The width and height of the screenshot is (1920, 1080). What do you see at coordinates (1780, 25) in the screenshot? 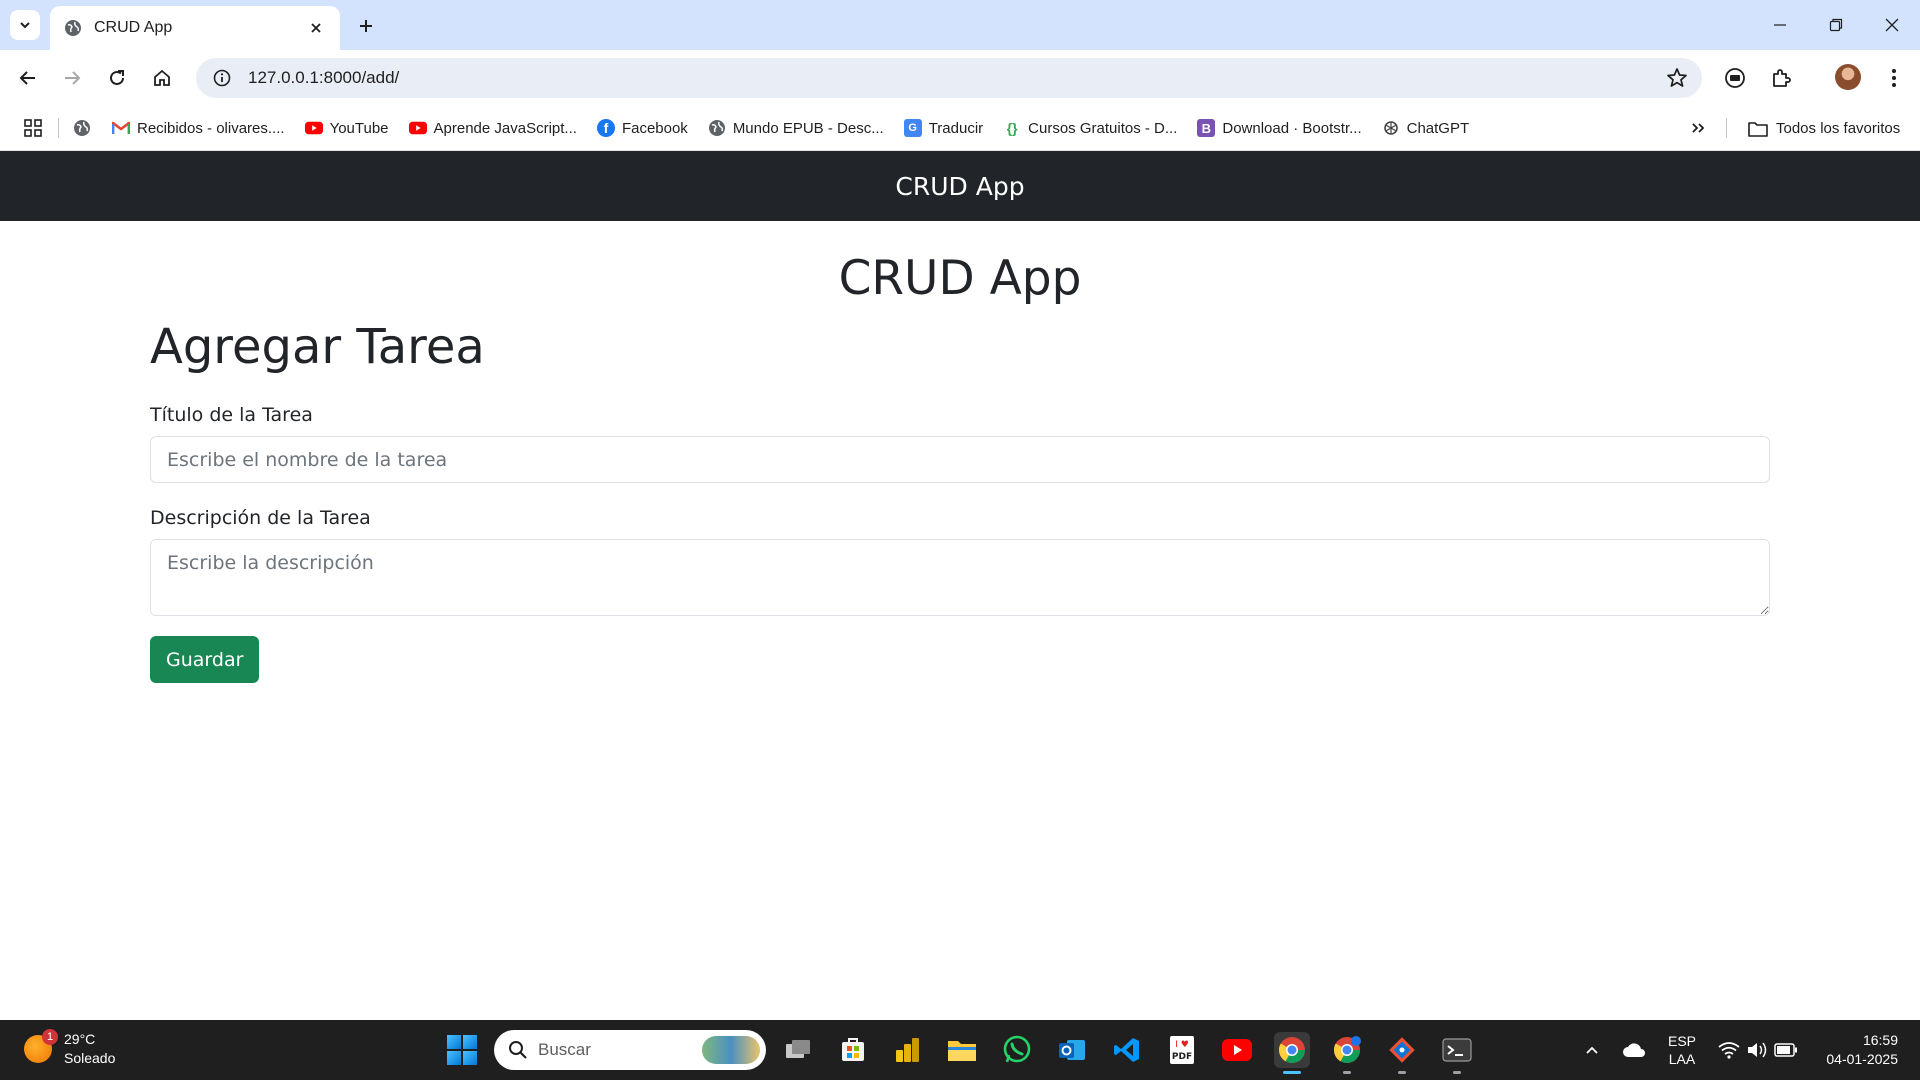
I see `minimize-window-button` at bounding box center [1780, 25].